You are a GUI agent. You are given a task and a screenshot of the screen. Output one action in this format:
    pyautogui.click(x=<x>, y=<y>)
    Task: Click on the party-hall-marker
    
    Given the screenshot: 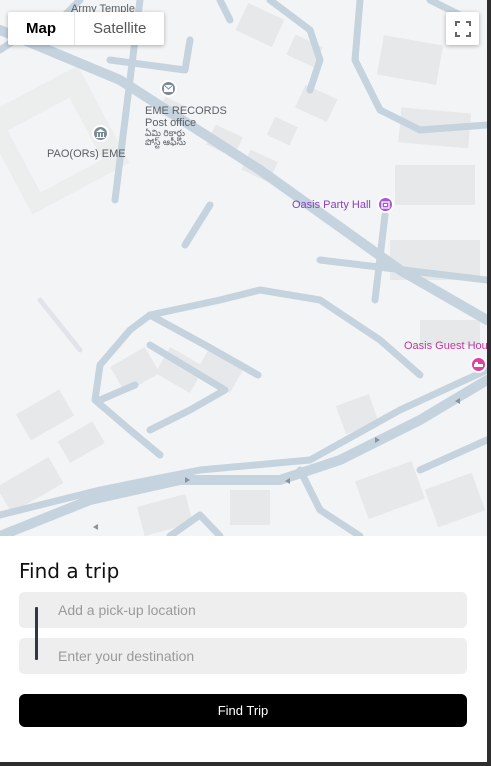 What is the action you would take?
    pyautogui.click(x=385, y=204)
    